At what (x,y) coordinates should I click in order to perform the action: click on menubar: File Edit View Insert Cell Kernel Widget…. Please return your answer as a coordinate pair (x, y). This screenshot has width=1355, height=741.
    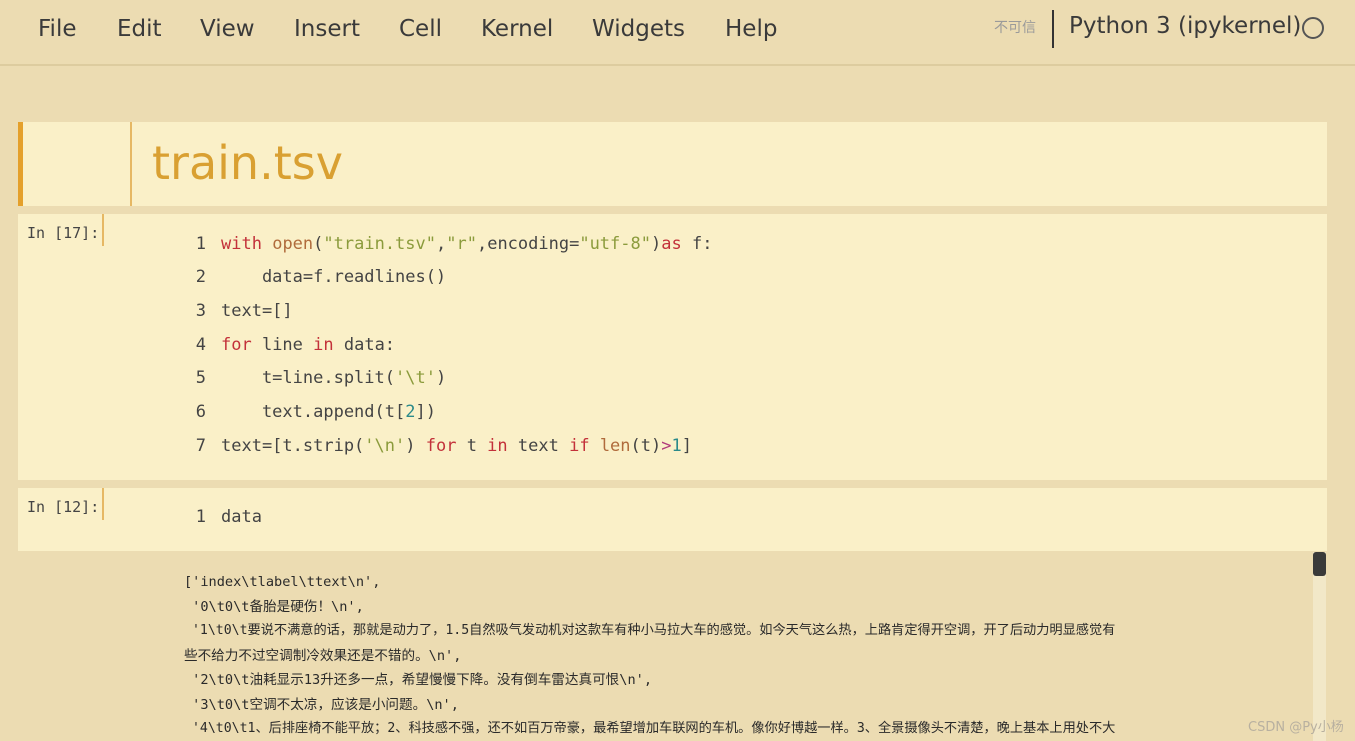
    Looking at the image, I should click on (677, 33).